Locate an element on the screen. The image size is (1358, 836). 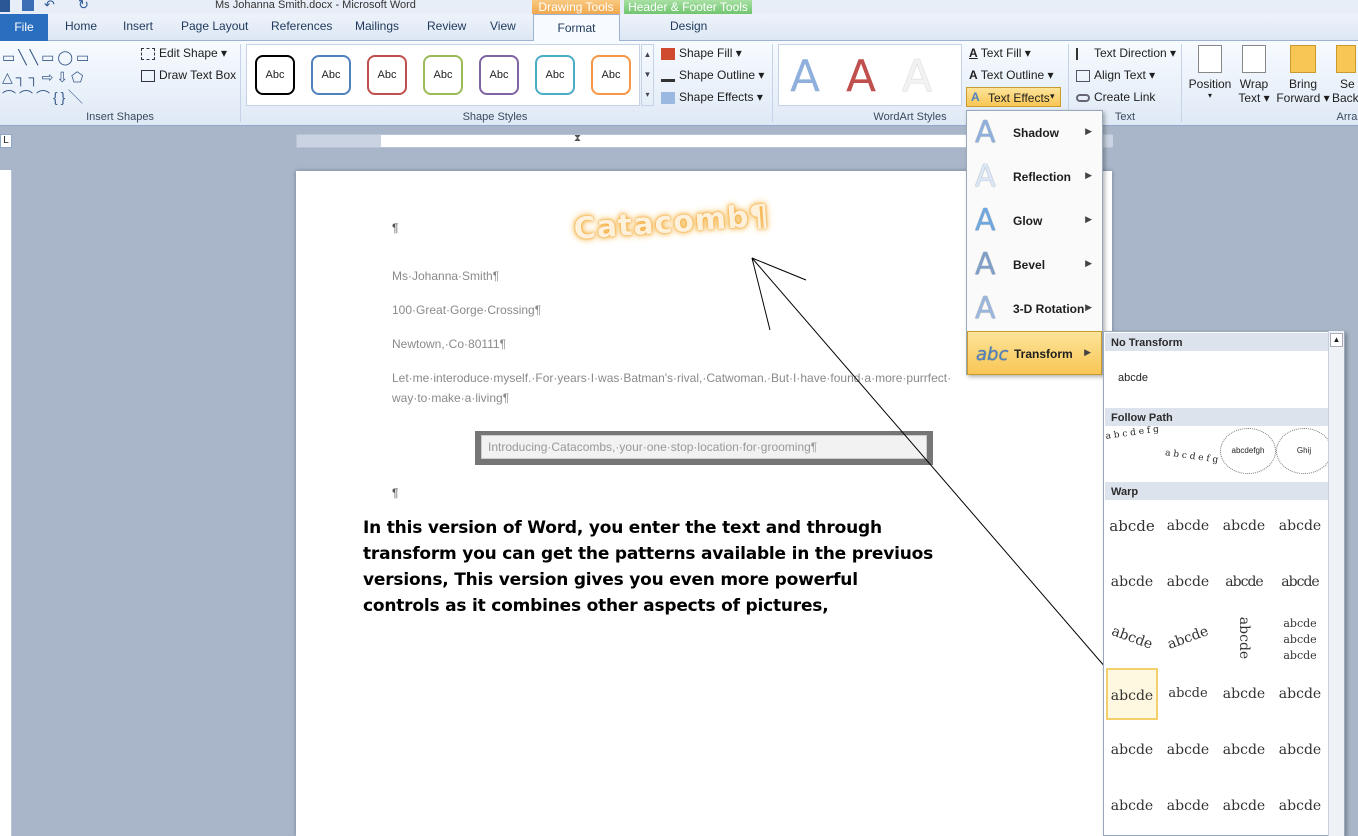
menu-item-glow: A Glow ▶ is located at coordinates (1034, 221).